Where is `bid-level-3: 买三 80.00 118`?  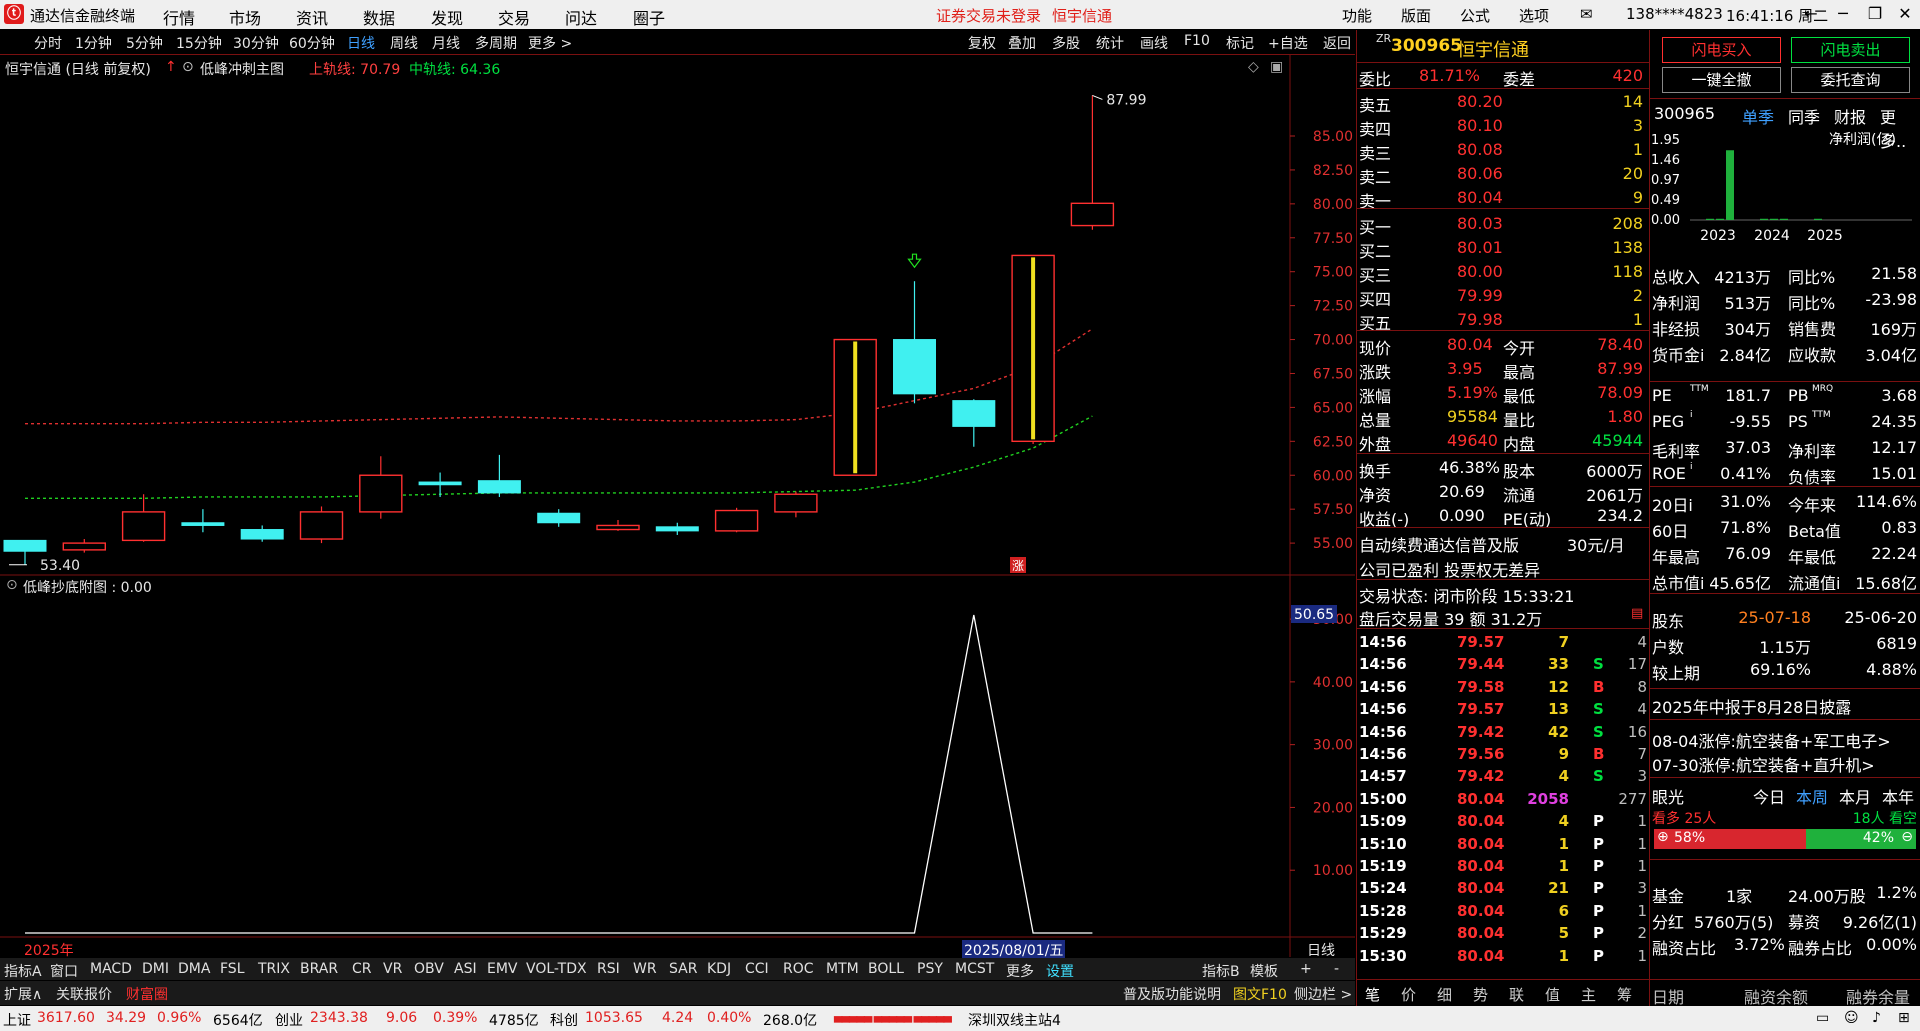 bid-level-3: 买三 80.00 118 is located at coordinates (1503, 272).